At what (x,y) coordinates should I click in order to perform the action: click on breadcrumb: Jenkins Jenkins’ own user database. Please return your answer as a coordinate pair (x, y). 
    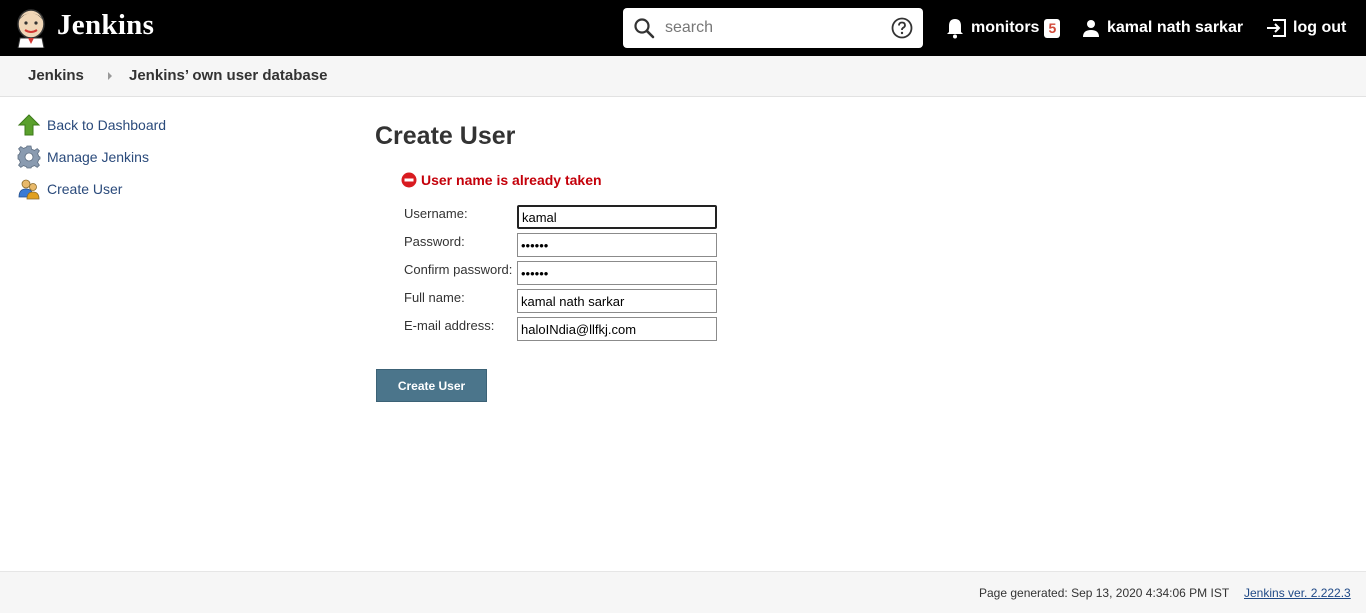
    Looking at the image, I should click on (683, 76).